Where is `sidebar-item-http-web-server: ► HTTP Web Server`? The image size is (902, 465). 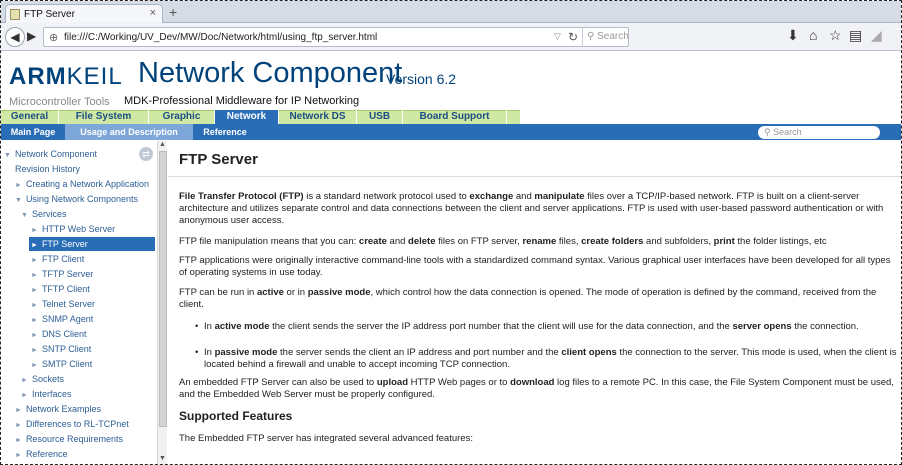
sidebar-item-http-web-server: ► HTTP Web Server is located at coordinates (73, 229).